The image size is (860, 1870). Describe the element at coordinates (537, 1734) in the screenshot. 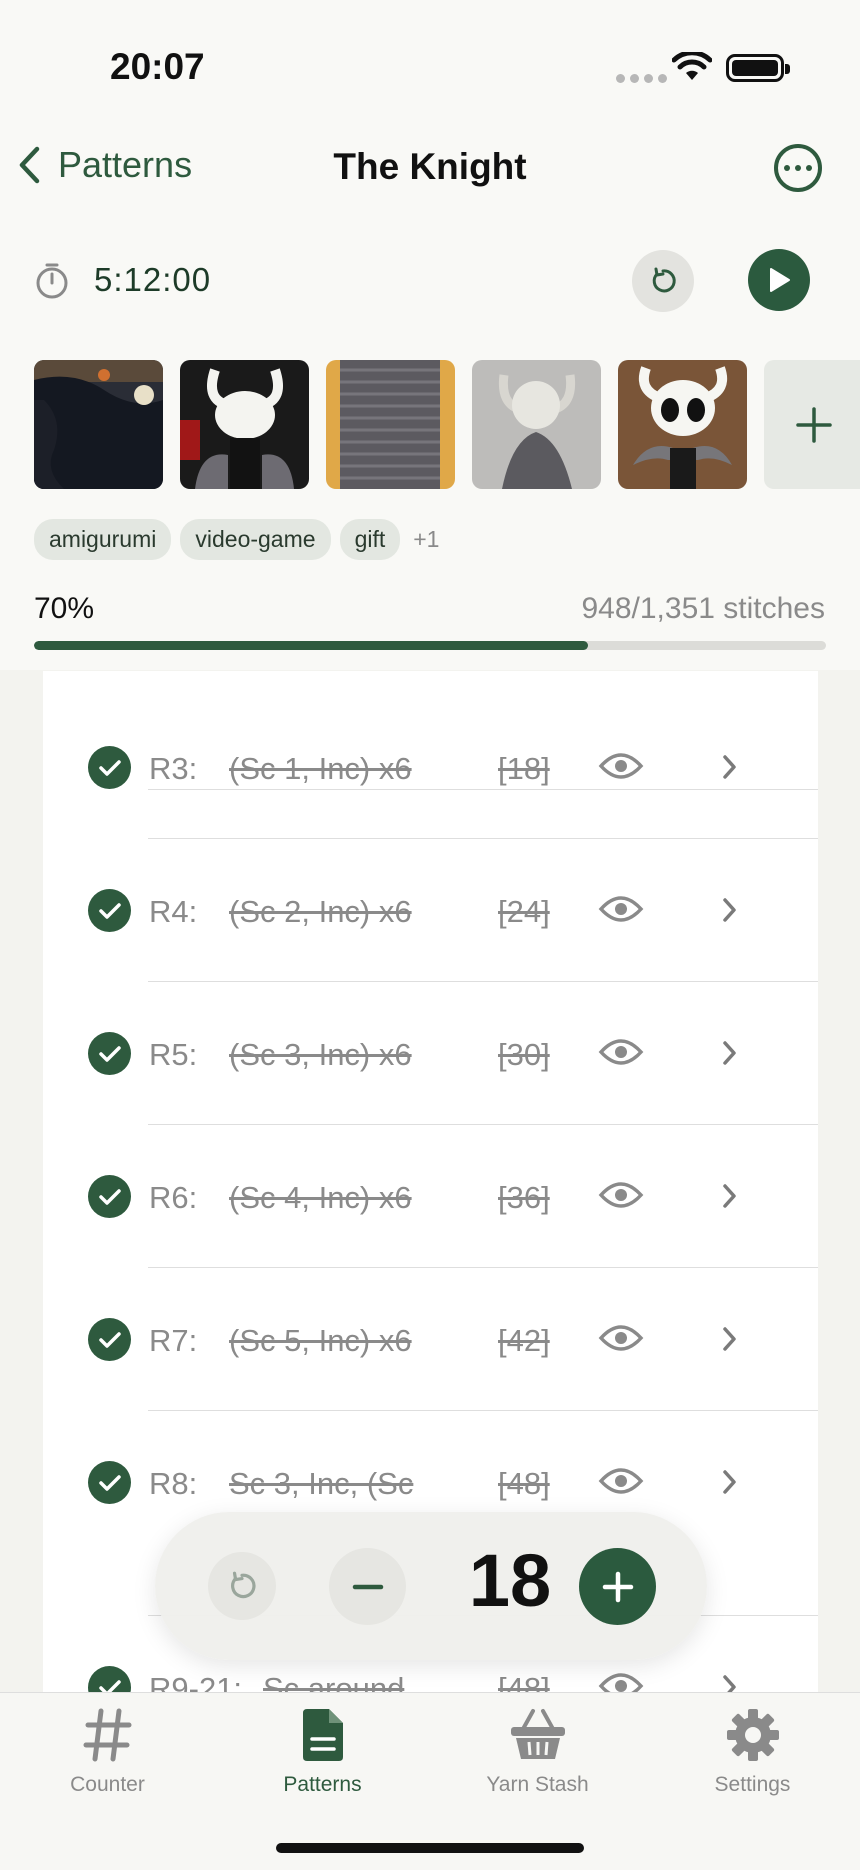

I see `basket-icon` at that location.